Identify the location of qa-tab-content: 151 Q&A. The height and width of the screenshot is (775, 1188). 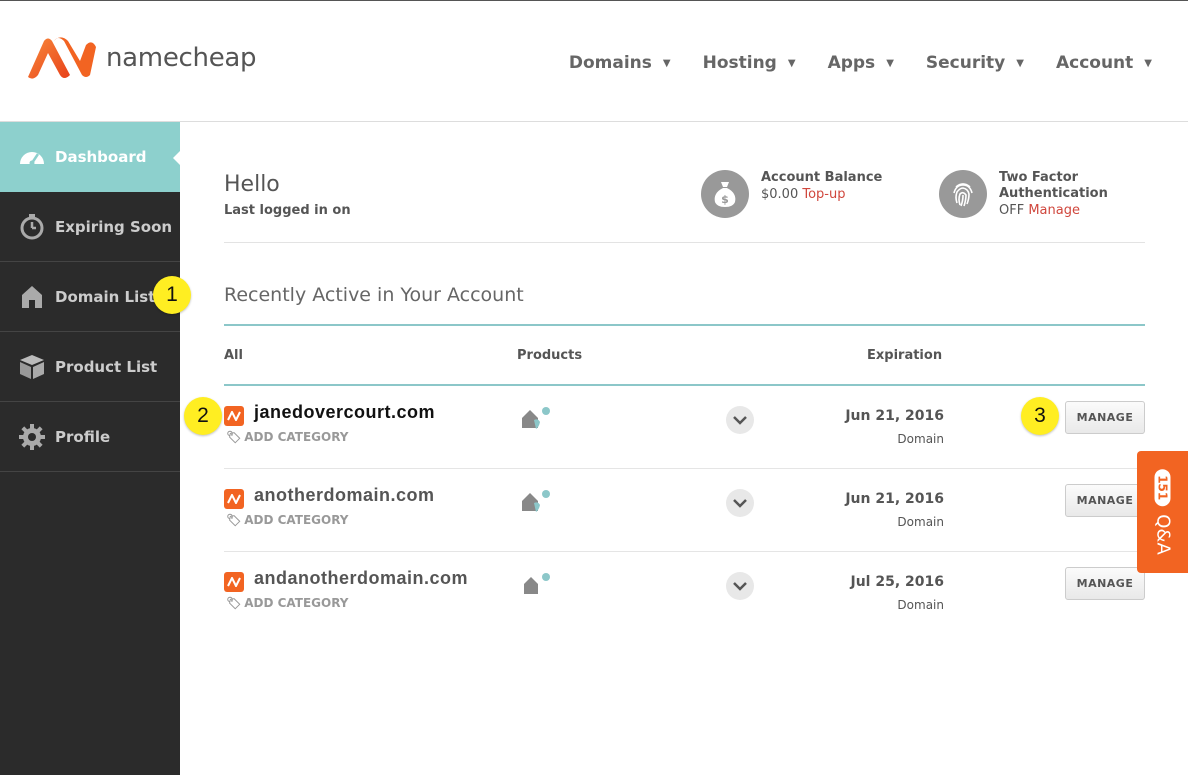
(1162, 512).